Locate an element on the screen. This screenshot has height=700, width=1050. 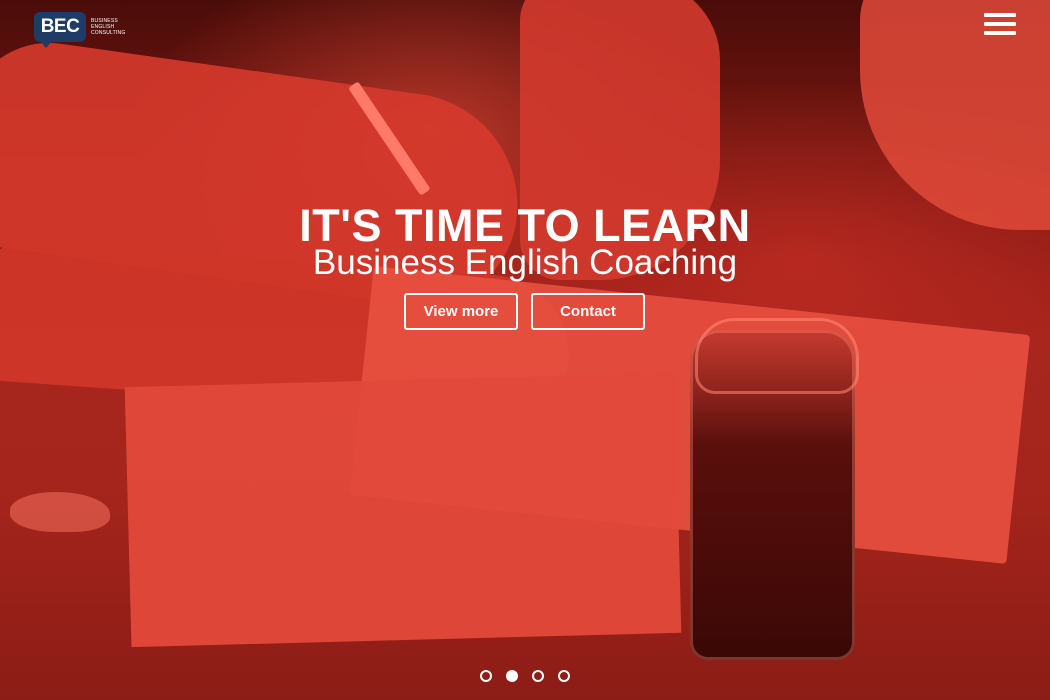
hamburger-menu-icon is located at coordinates (1000, 24).